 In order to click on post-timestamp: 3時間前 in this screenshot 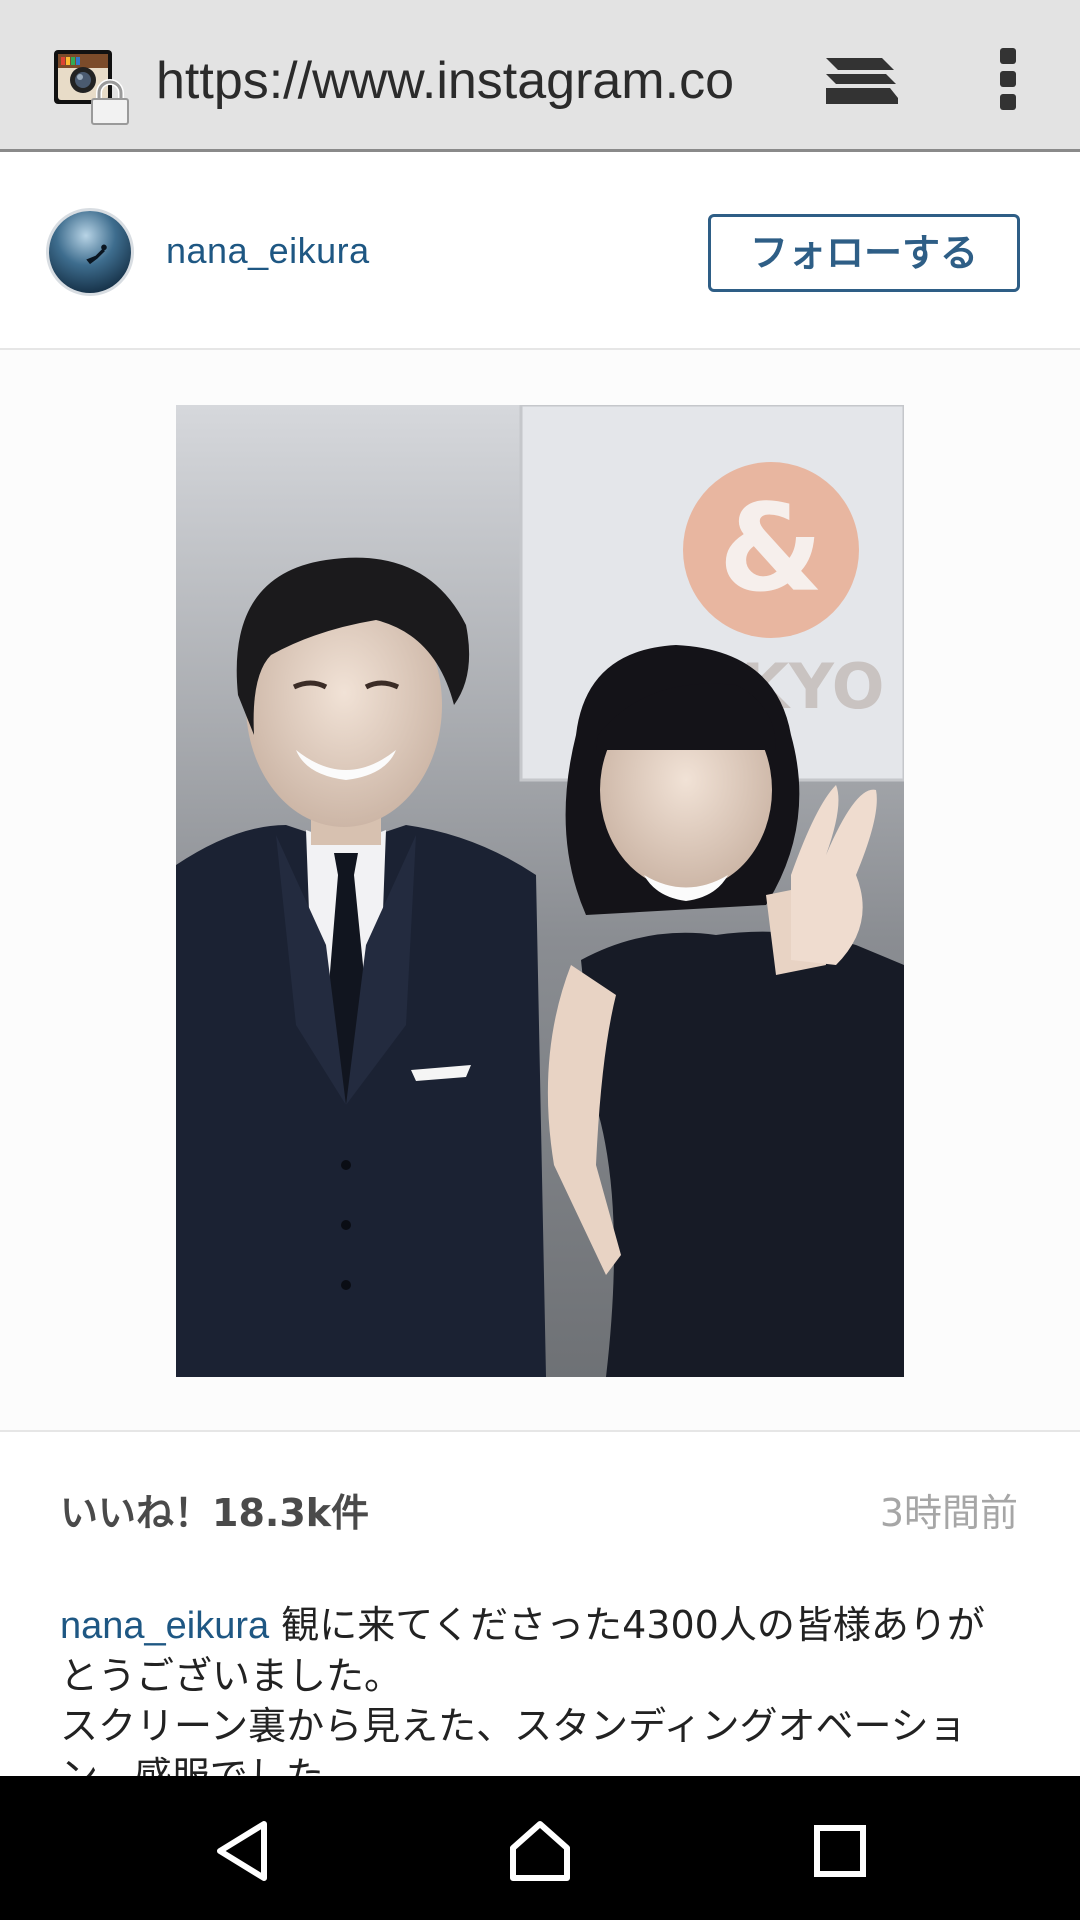, I will do `click(948, 1513)`.